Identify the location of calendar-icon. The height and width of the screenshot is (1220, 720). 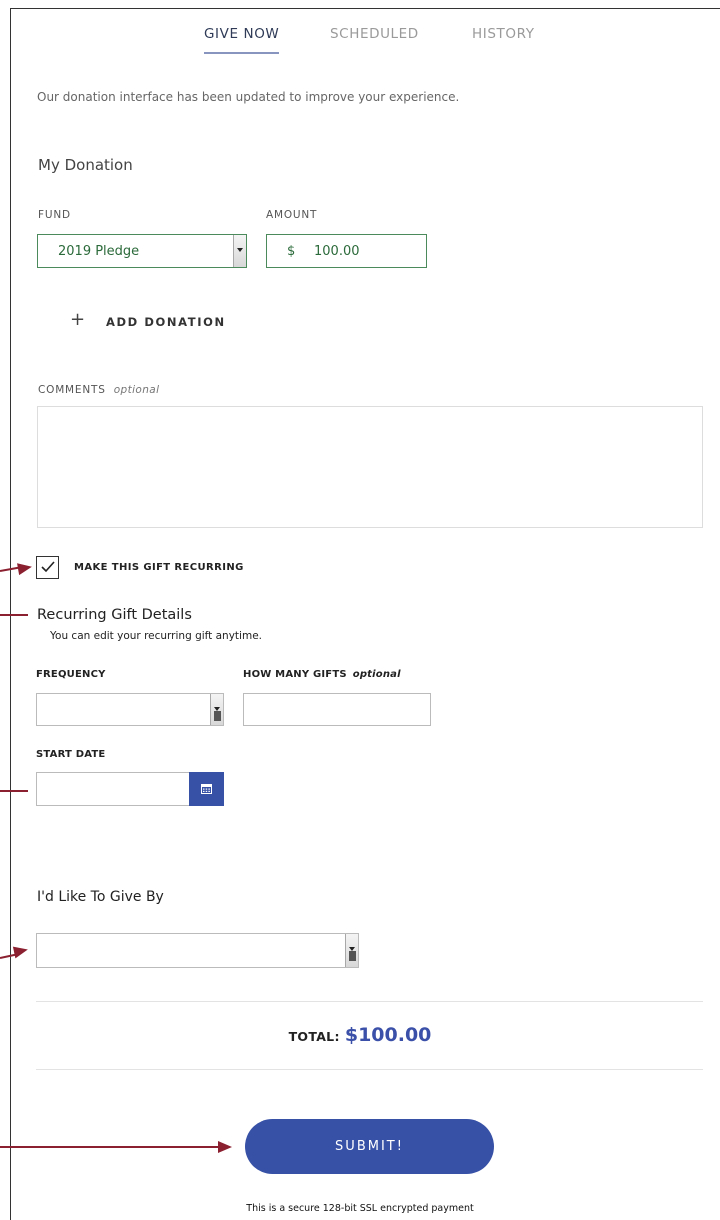
(206, 789).